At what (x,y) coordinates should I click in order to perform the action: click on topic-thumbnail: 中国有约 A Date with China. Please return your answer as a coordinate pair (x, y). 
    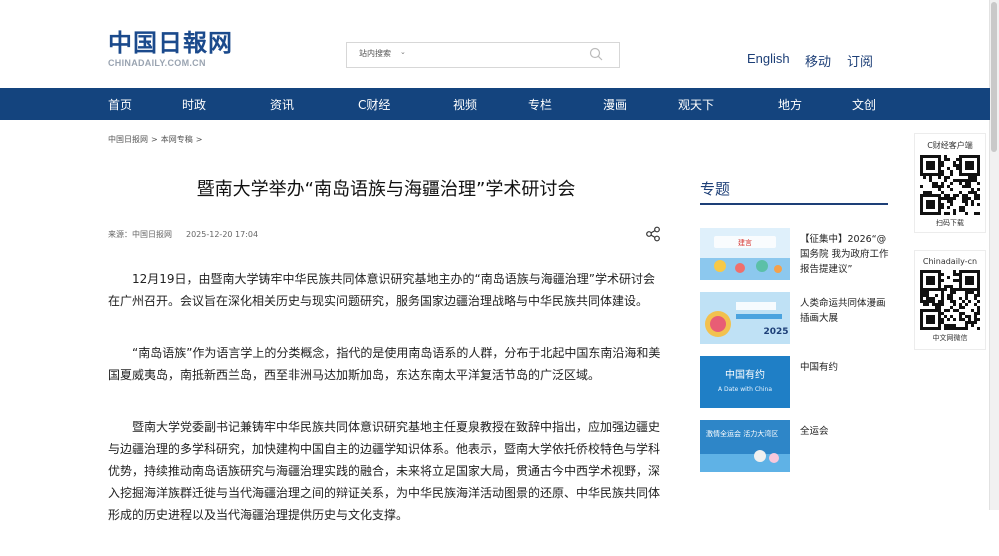
    Looking at the image, I should click on (745, 382).